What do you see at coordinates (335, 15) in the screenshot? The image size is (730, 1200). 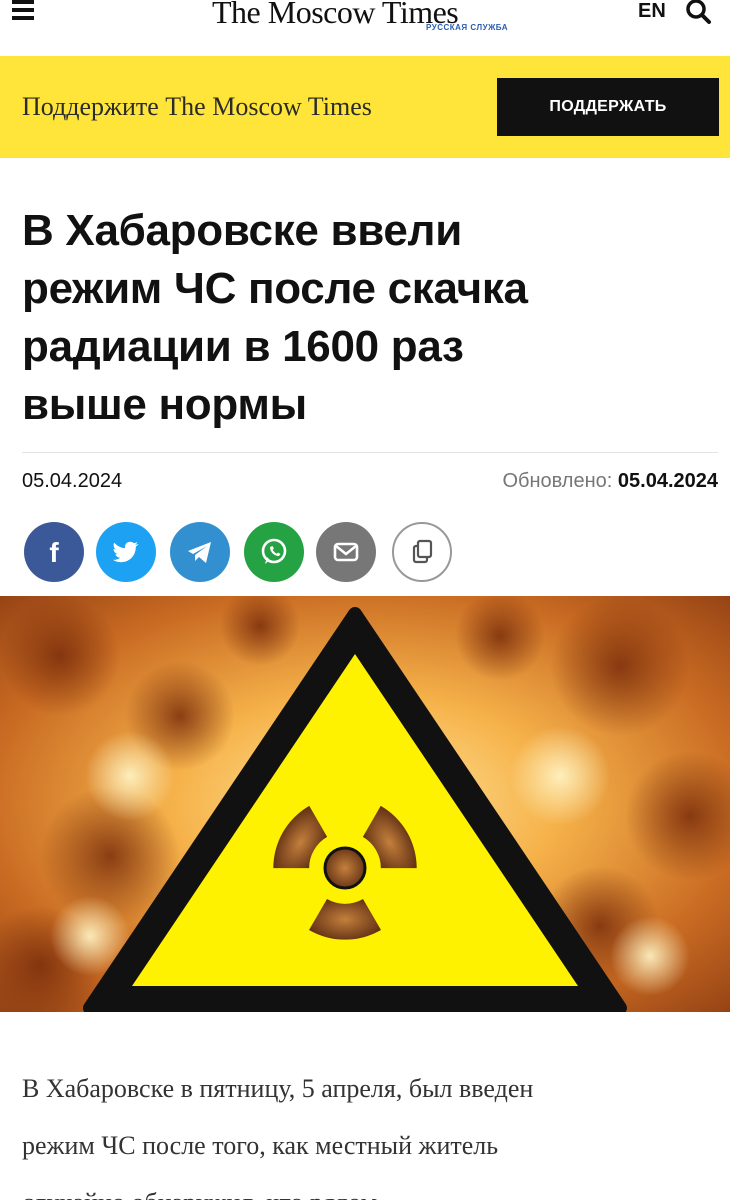 I see `logo-text: The Moscow Times` at bounding box center [335, 15].